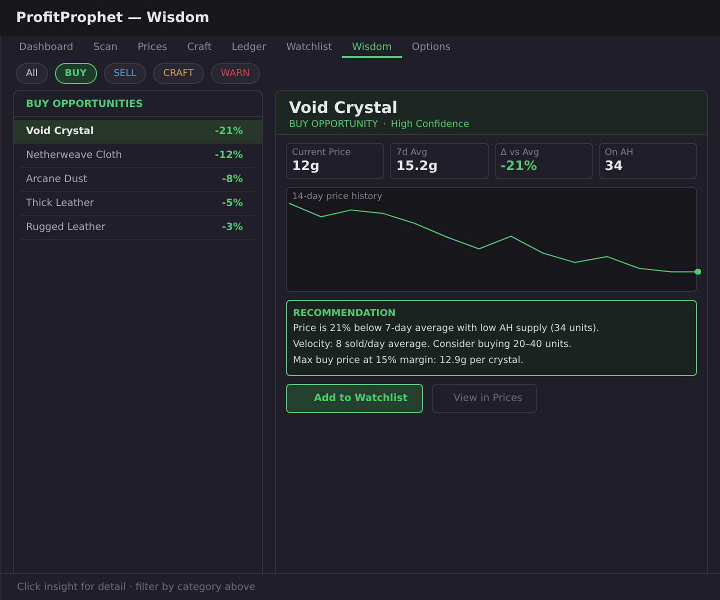 The width and height of the screenshot is (720, 600). I want to click on recommendation-text: Velocity: 8 sold/day average. Consider buying 20–40 units., so click(432, 344).